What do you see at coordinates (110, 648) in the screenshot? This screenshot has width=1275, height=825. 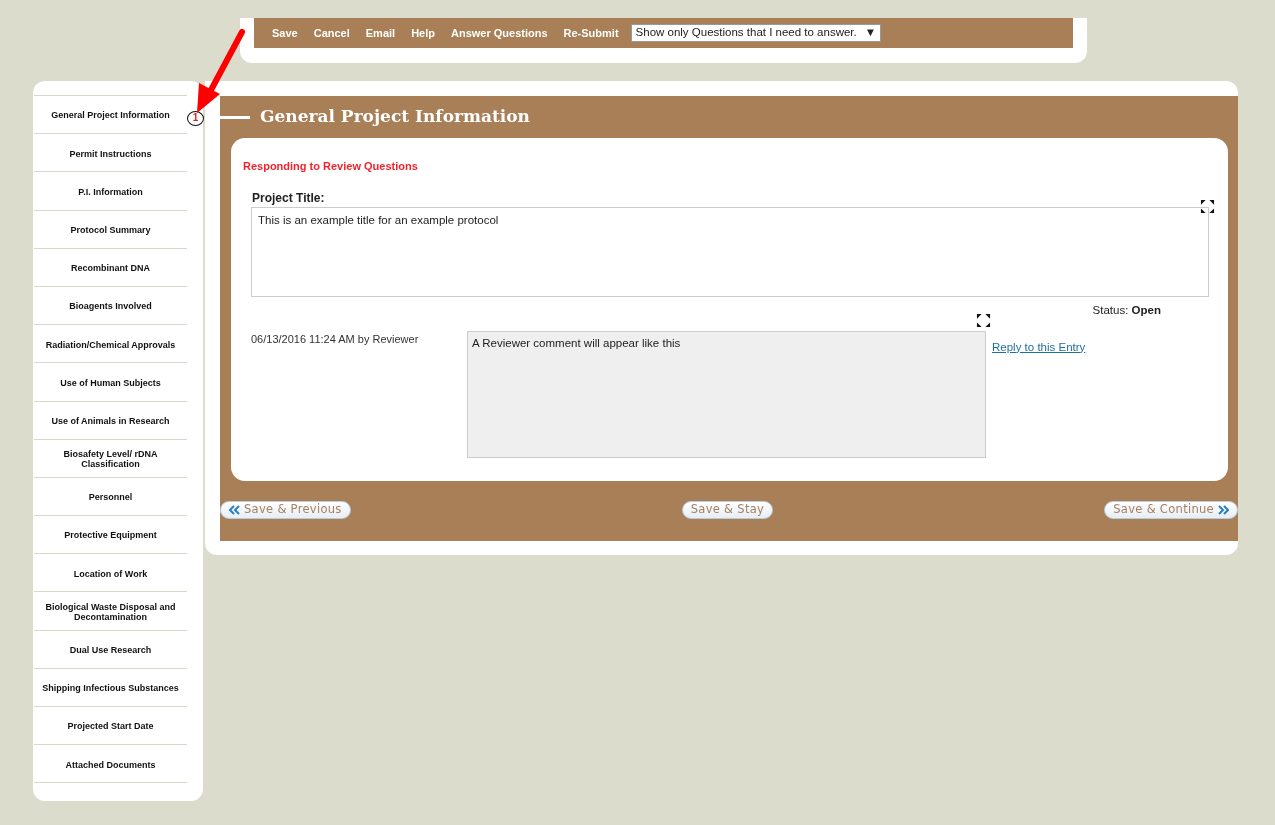 I see `sidebar-item: Dual Use Research` at bounding box center [110, 648].